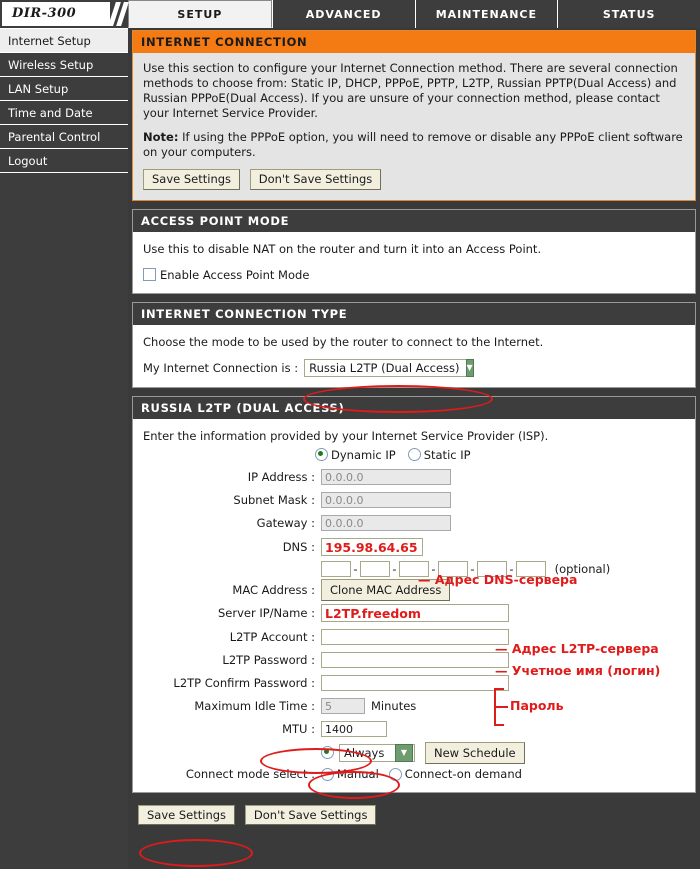 The width and height of the screenshot is (700, 869). What do you see at coordinates (266, 613) in the screenshot?
I see `server-label: Server IP/Name :` at bounding box center [266, 613].